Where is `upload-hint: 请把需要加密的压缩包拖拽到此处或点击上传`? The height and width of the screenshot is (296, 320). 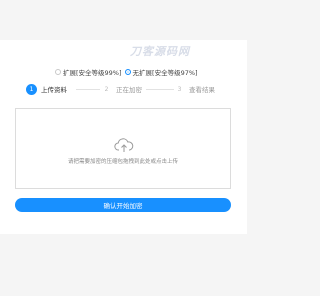 upload-hint: 请把需要加密的压缩包拖拽到此处或点击上传 is located at coordinates (122, 162).